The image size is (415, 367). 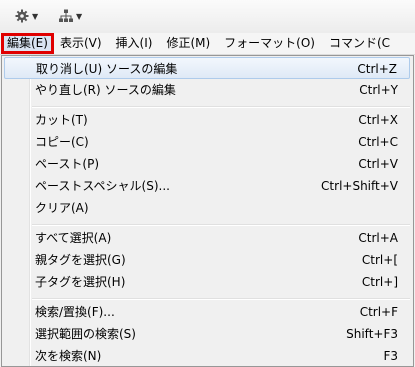 I want to click on menu-insert: 挿入(I), so click(x=134, y=43).